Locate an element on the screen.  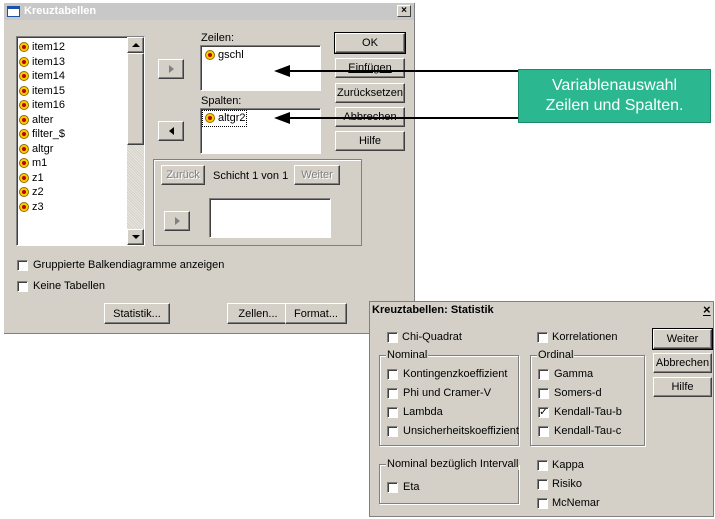
ordinal-option-label: Kendall-Tau-c is located at coordinates (588, 431).